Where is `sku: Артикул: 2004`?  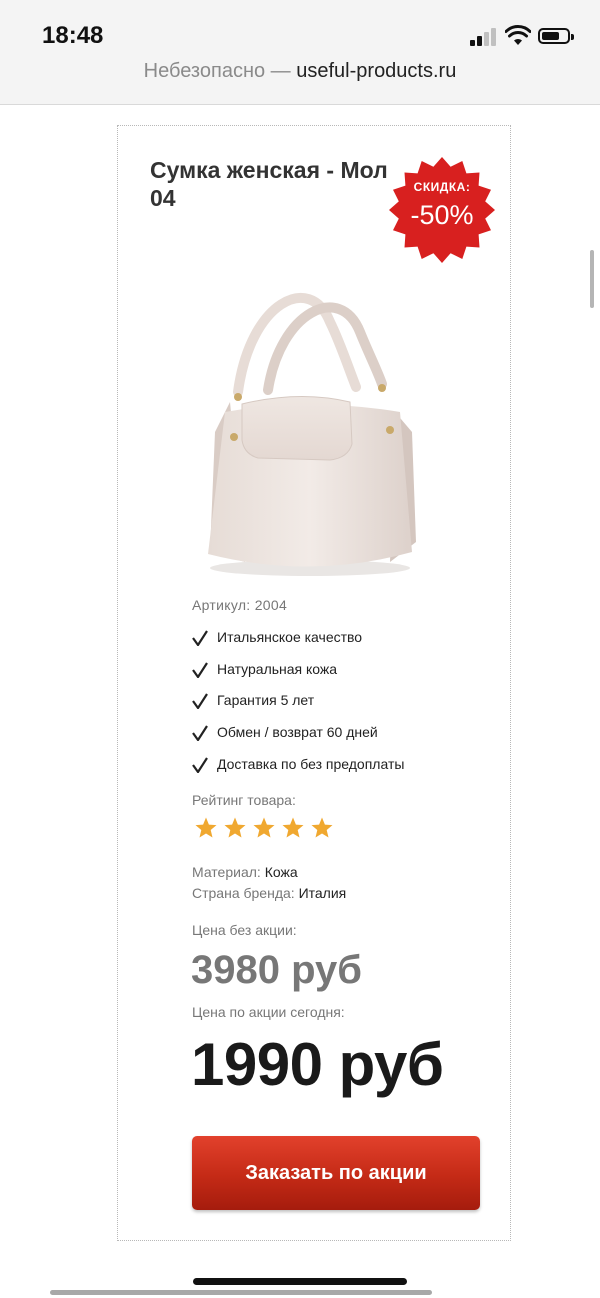
sku: Артикул: 2004 is located at coordinates (239, 605).